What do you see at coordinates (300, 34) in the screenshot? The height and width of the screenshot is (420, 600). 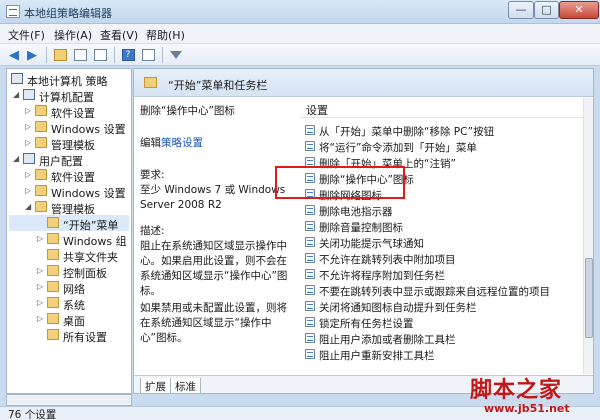 I see `menu-bar: 文件(F) 操作(A) 查看(V) 帮助(H)` at bounding box center [300, 34].